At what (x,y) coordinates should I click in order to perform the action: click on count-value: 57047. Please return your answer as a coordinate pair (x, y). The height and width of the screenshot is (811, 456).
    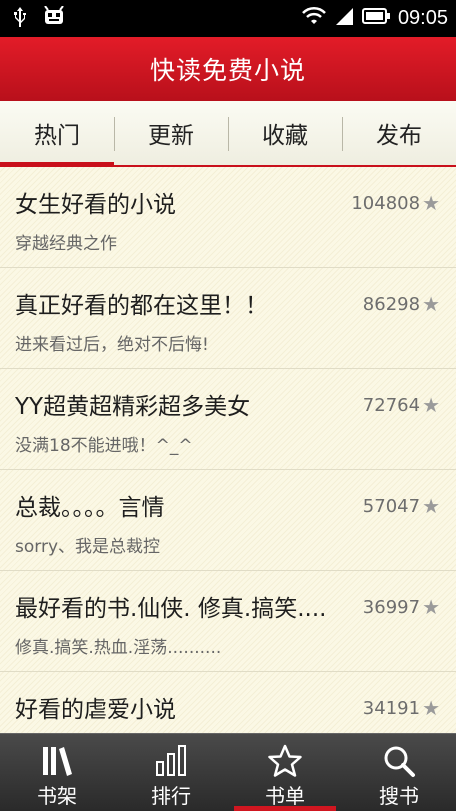
    Looking at the image, I should click on (391, 506).